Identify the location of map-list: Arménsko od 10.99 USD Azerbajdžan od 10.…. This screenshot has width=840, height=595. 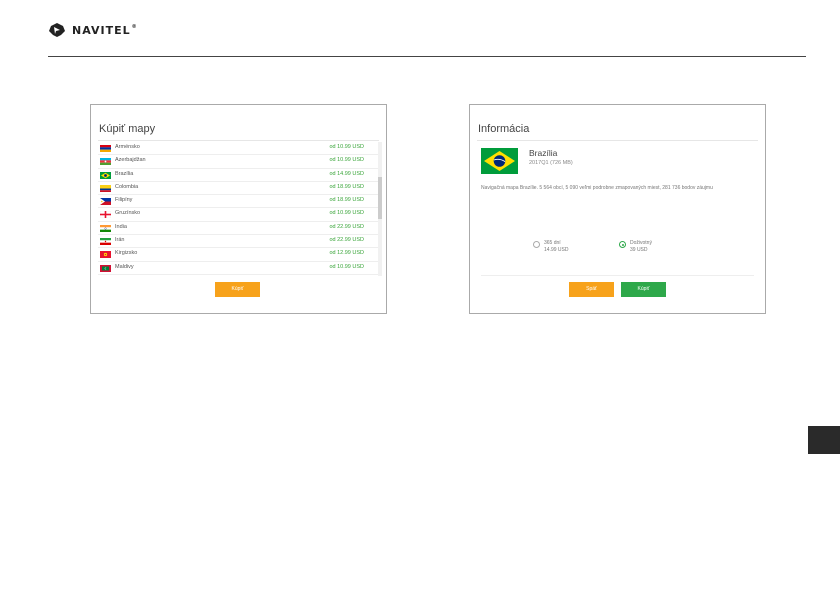
(238, 209).